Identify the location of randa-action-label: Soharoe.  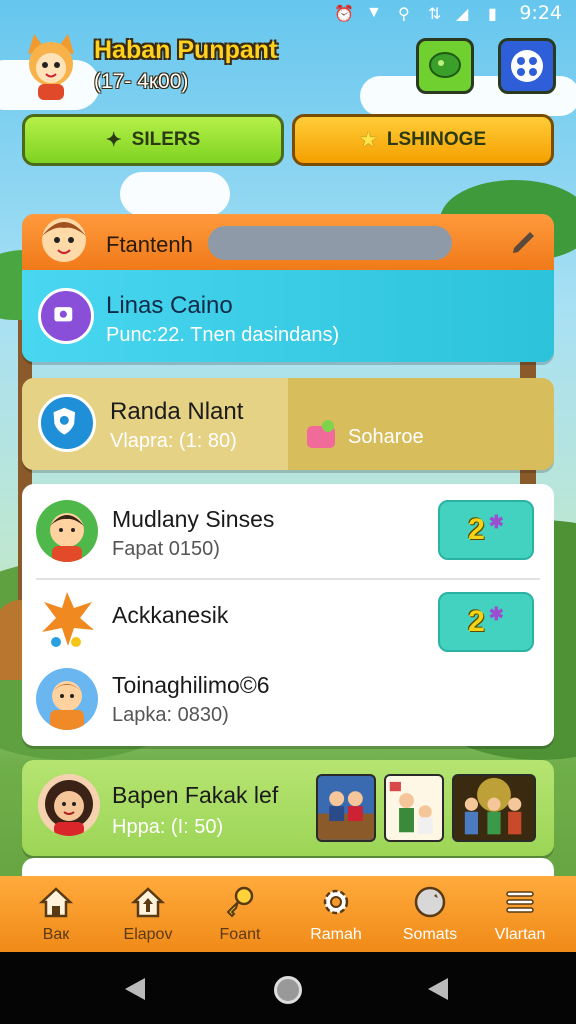
(386, 437).